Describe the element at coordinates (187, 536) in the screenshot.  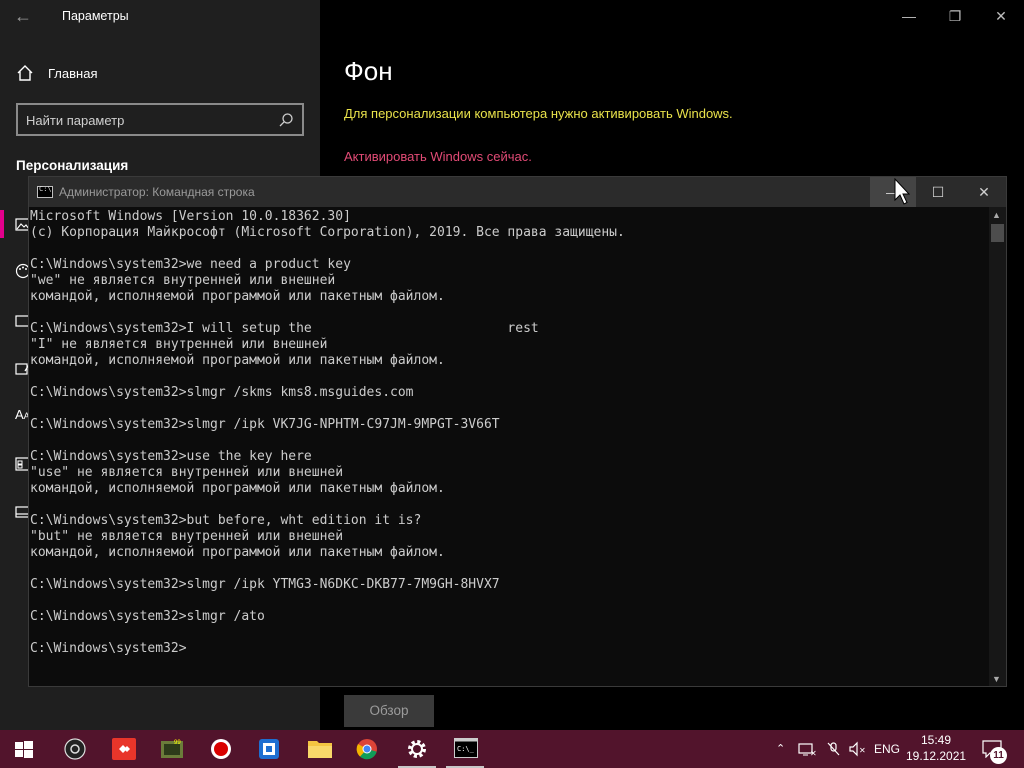
I see `cmd-line: "but" не является внутренней или внешней` at that location.